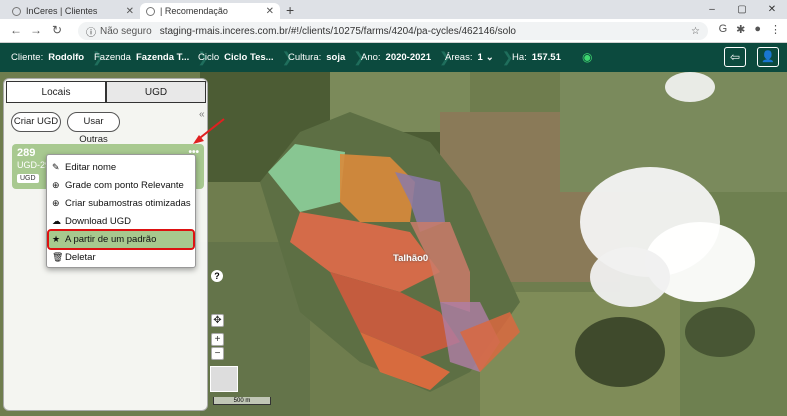 The image size is (787, 416). What do you see at coordinates (723, 29) in the screenshot?
I see `translate-icon: G` at bounding box center [723, 29].